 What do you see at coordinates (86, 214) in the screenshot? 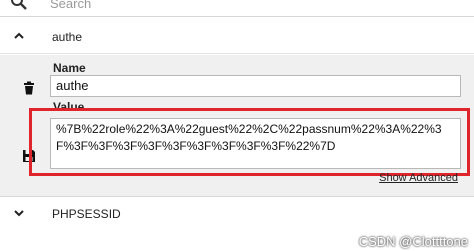
I see `cookie-name: PHPSESSID` at bounding box center [86, 214].